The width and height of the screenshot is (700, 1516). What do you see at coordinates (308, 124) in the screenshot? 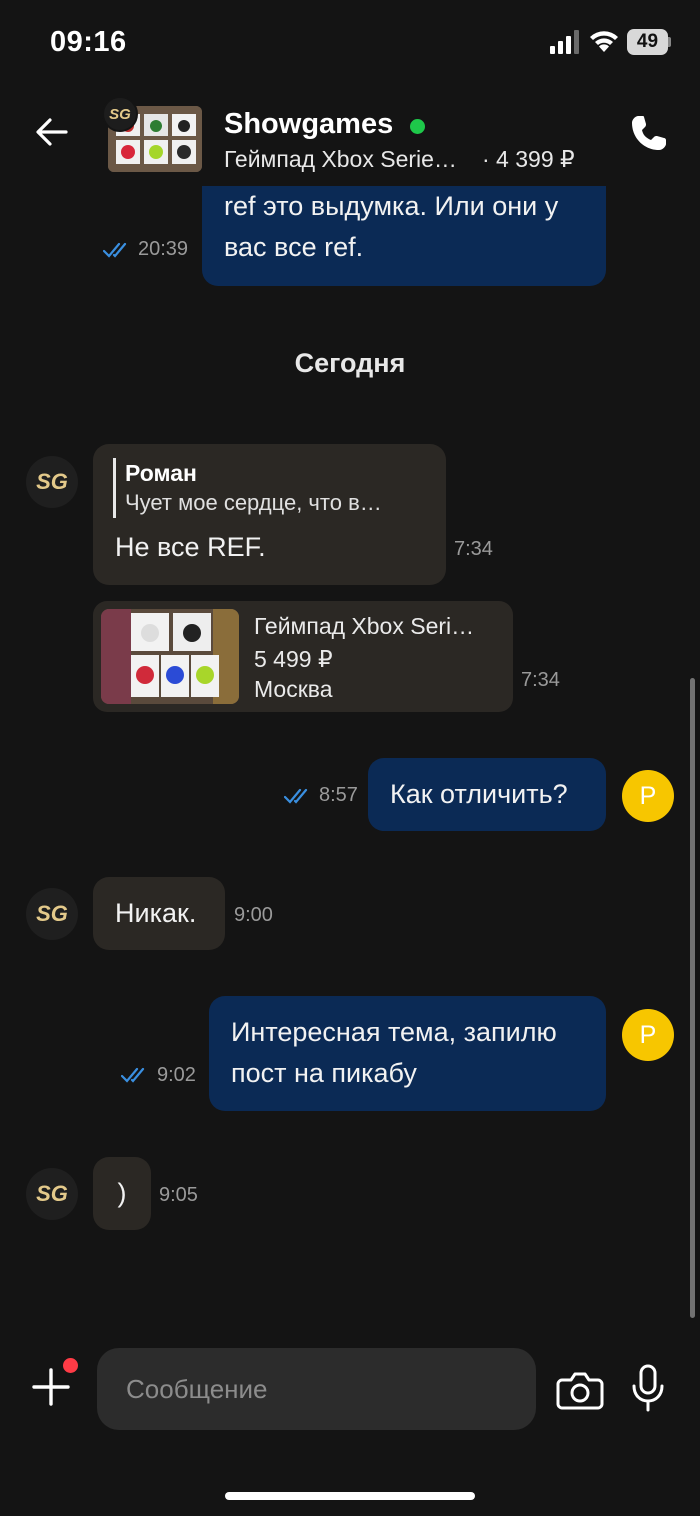
I see `chat-title: Showgames` at bounding box center [308, 124].